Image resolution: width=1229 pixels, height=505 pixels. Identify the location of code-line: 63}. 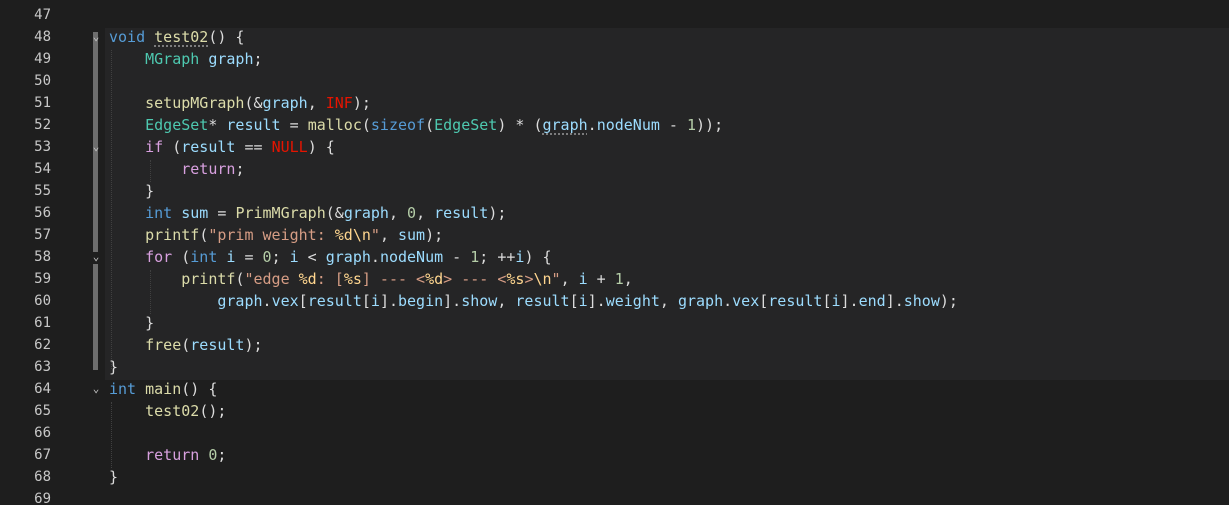
(614, 367).